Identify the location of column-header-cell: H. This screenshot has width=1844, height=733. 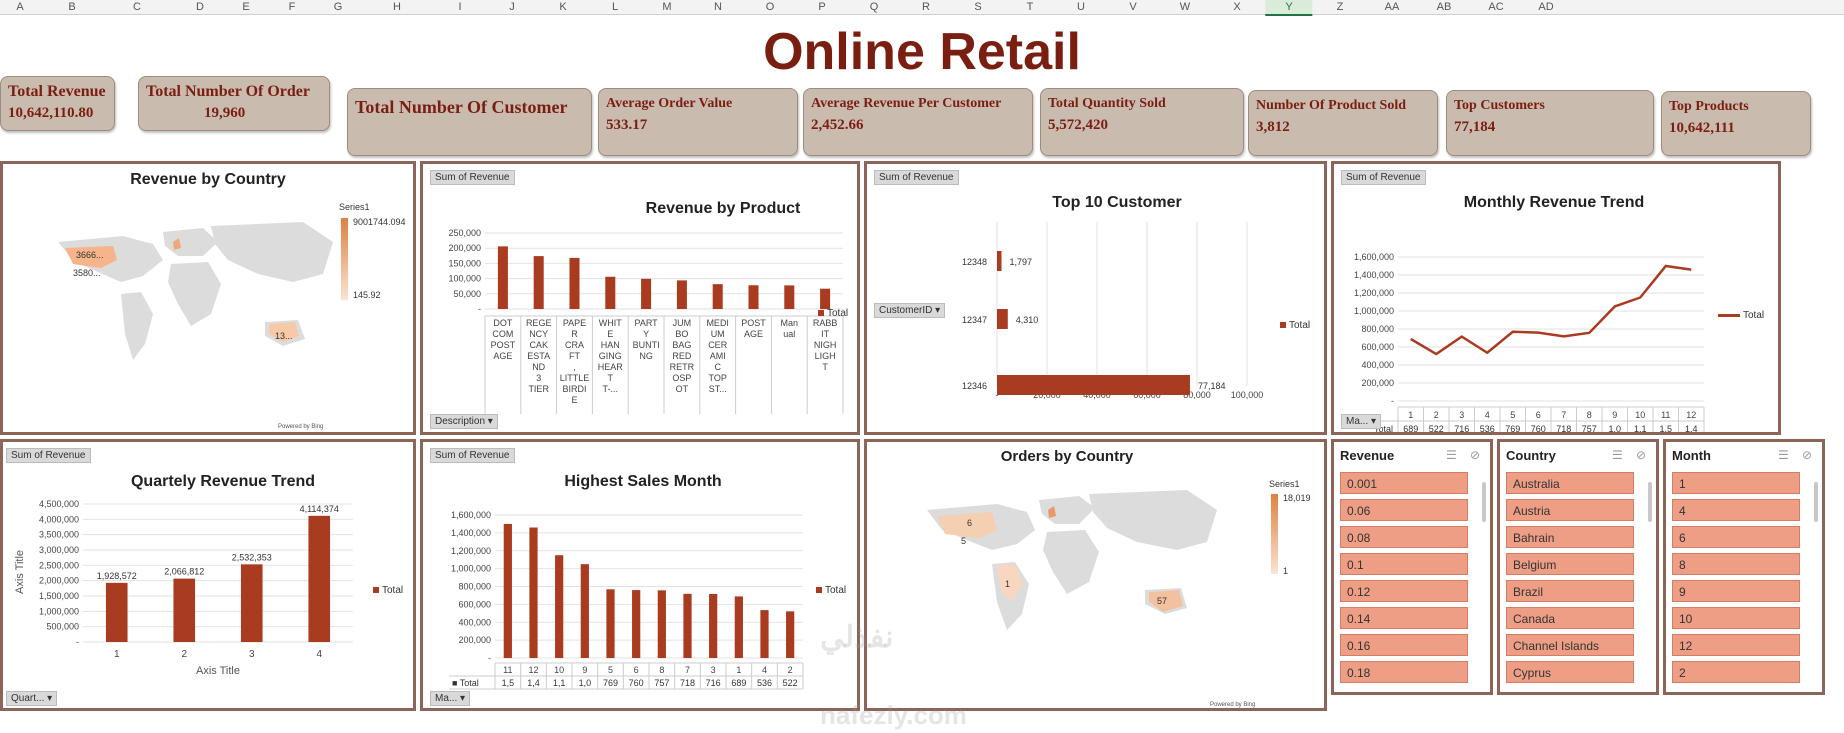
(397, 7).